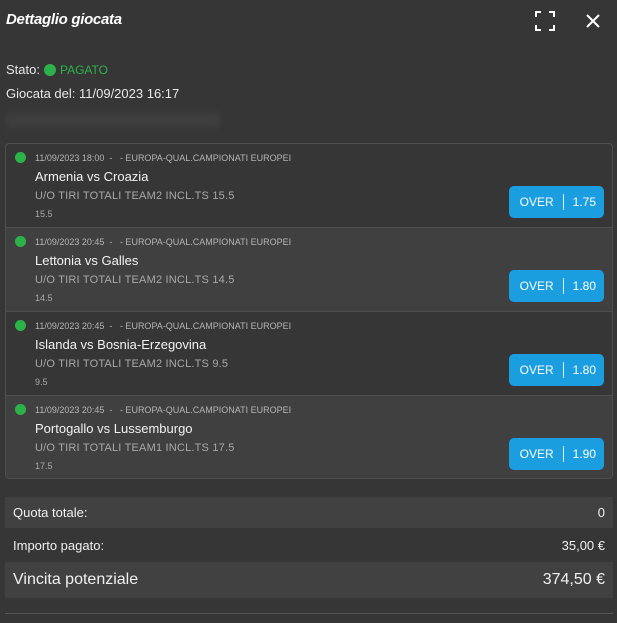 Image resolution: width=617 pixels, height=623 pixels. Describe the element at coordinates (59, 545) in the screenshot. I see `importo-pagato-label: Importo pagato:` at that location.